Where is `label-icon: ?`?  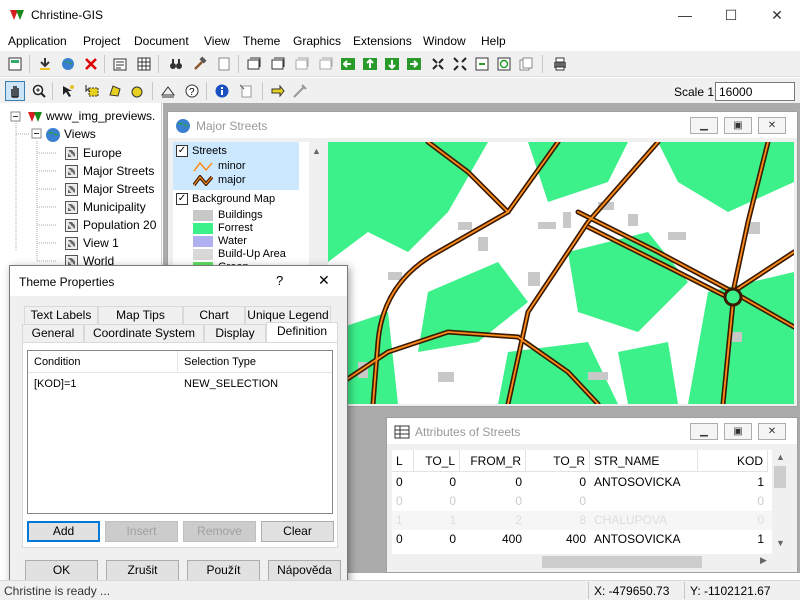 label-icon: ? is located at coordinates (192, 91).